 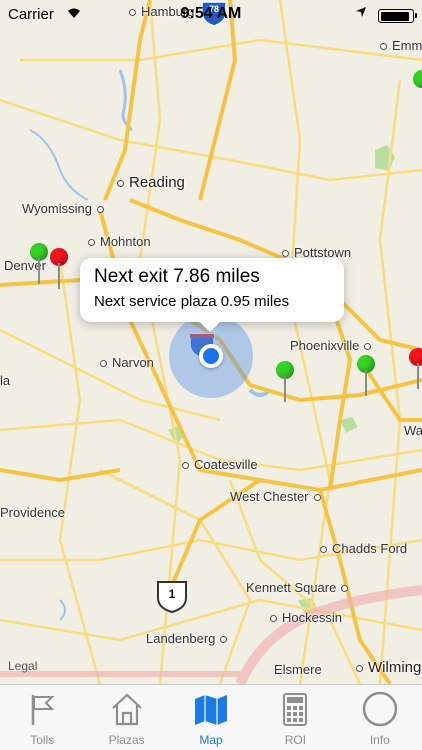 I want to click on route-shield-icon: 1, so click(x=172, y=597).